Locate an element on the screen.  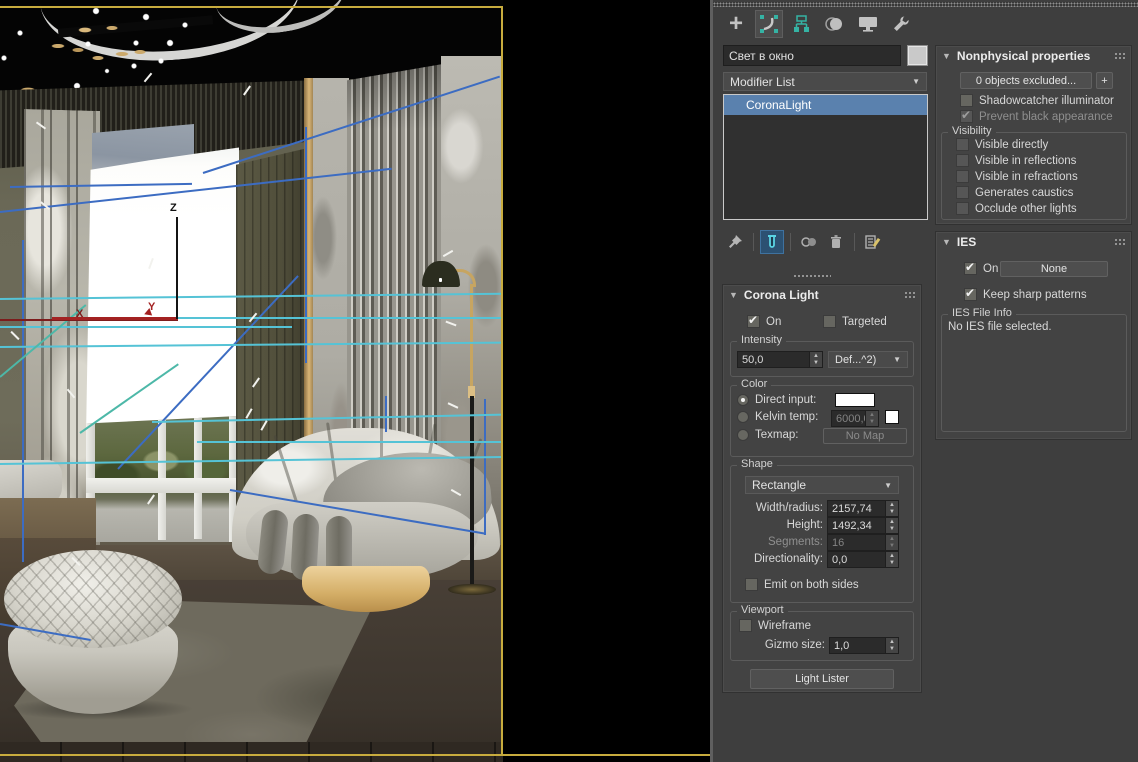
object-color-swatch is located at coordinates (917, 55).